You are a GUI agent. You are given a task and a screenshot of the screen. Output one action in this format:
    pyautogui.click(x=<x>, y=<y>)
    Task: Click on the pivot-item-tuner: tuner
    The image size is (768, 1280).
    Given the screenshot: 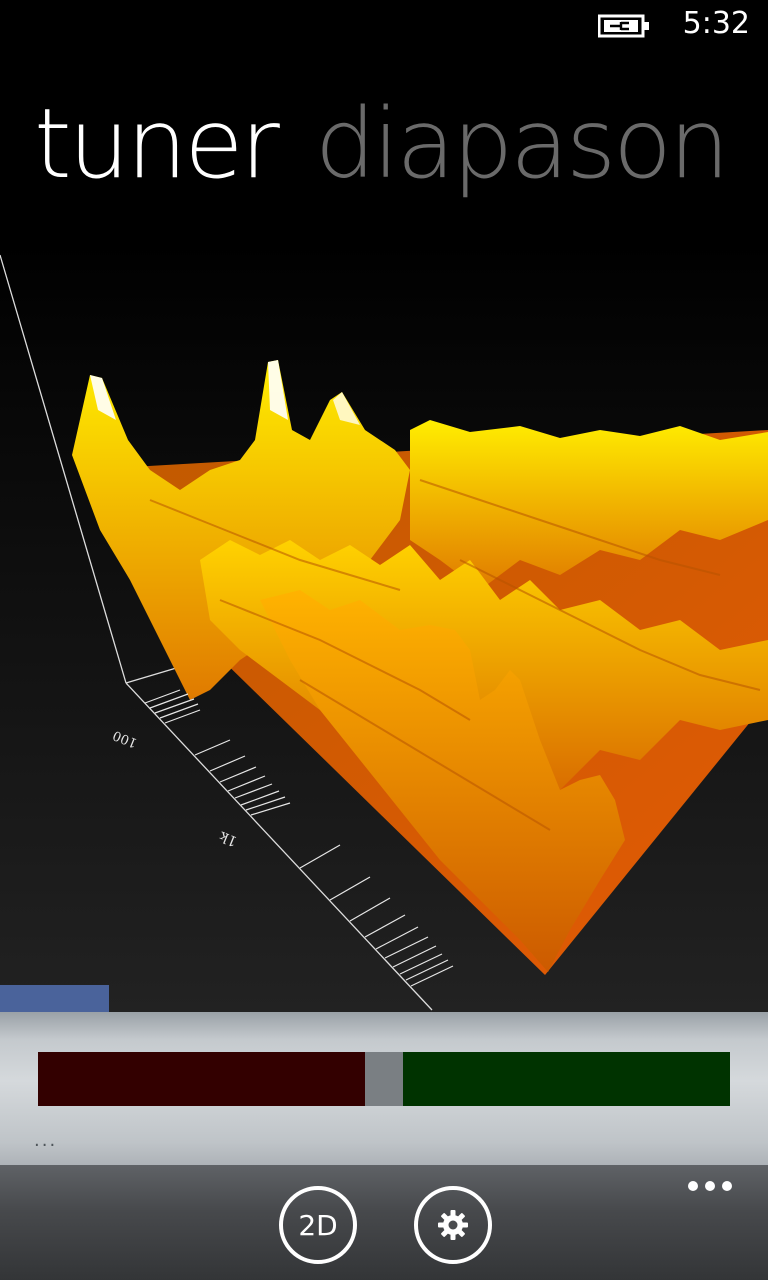 What is the action you would take?
    pyautogui.click(x=157, y=144)
    